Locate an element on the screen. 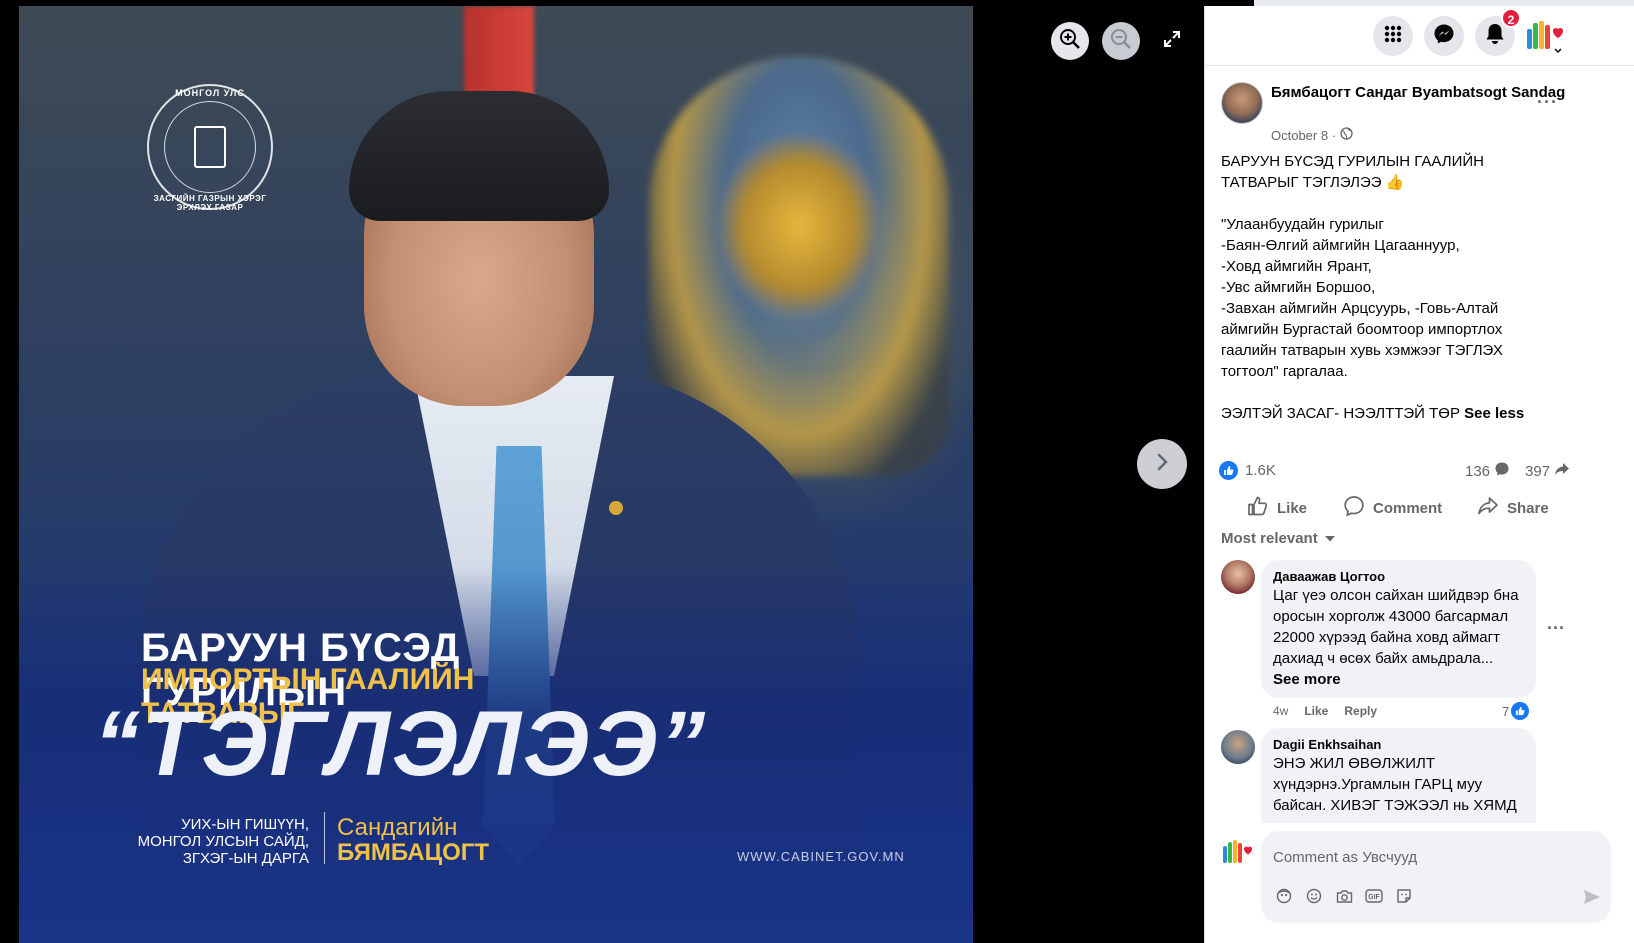  zoom-out-icon is located at coordinates (1121, 41).